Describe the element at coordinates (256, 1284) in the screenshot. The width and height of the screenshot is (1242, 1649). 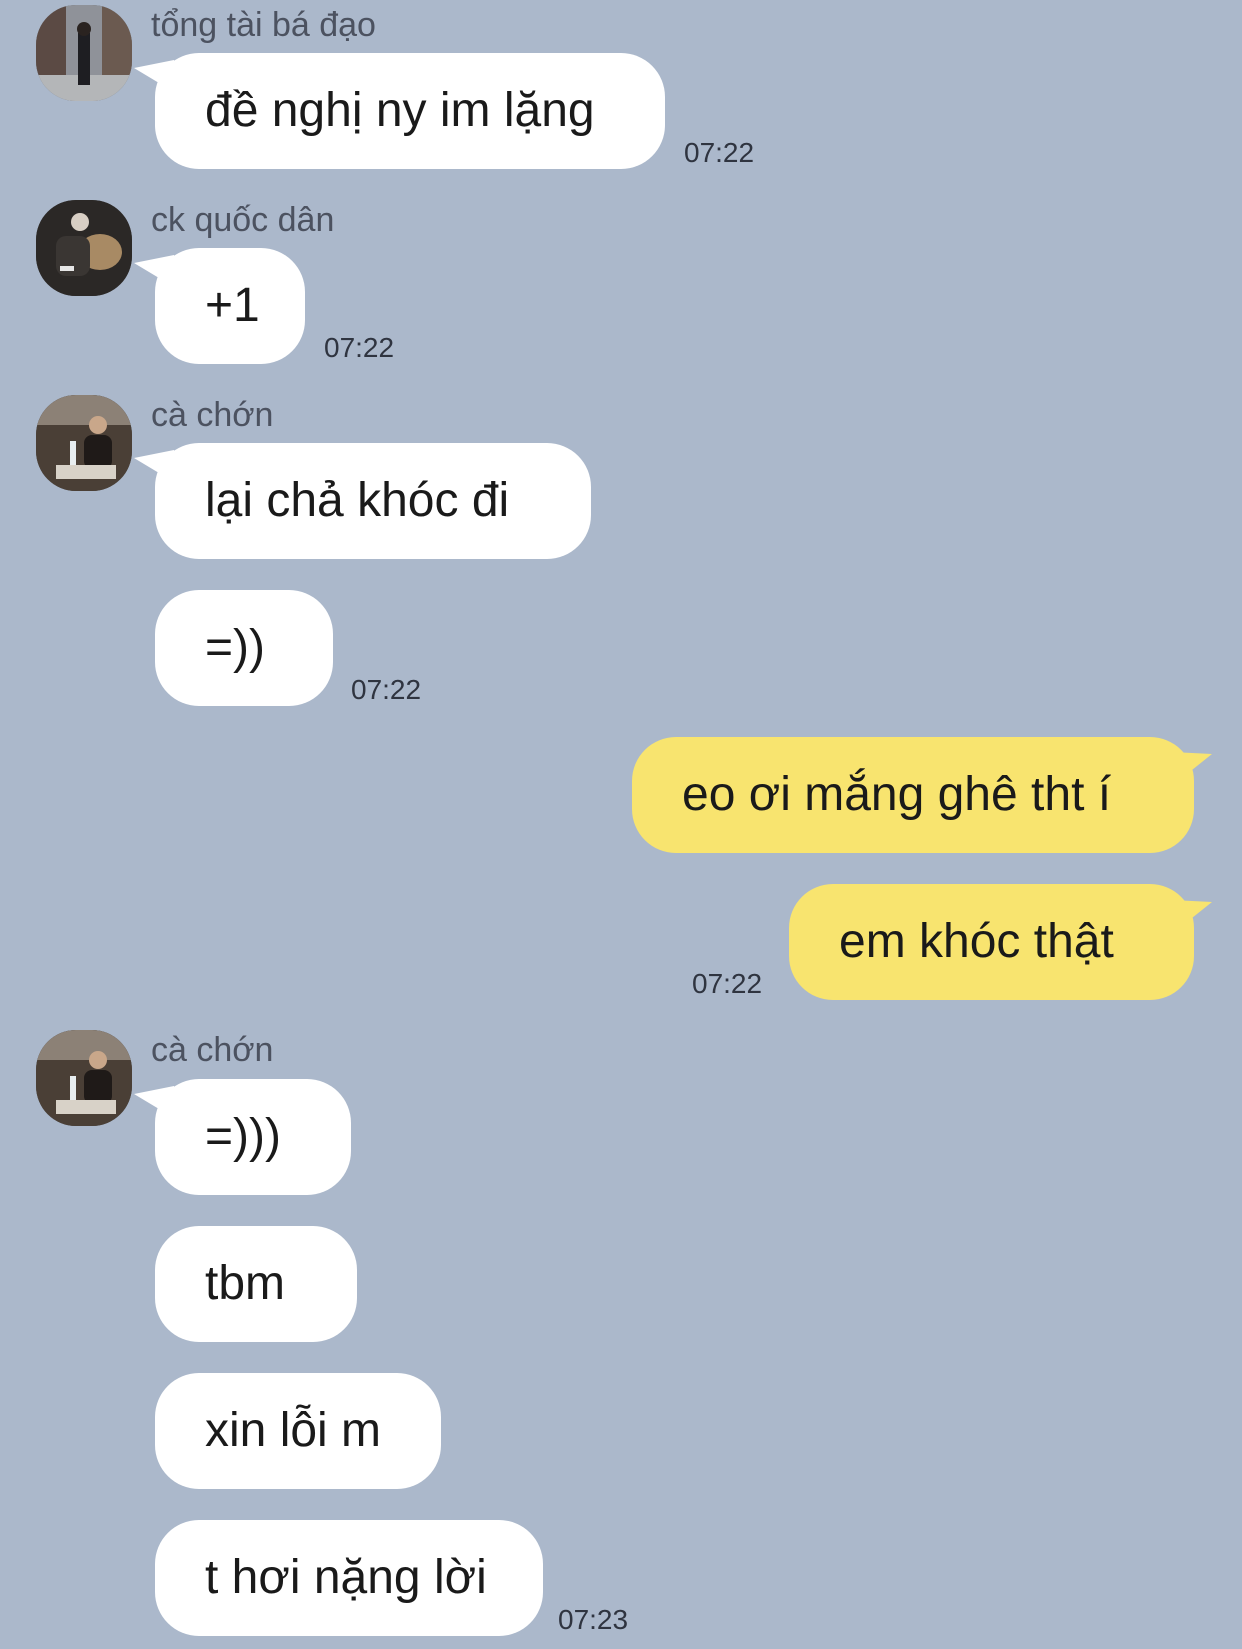
I see `message-bubble: tbm` at that location.